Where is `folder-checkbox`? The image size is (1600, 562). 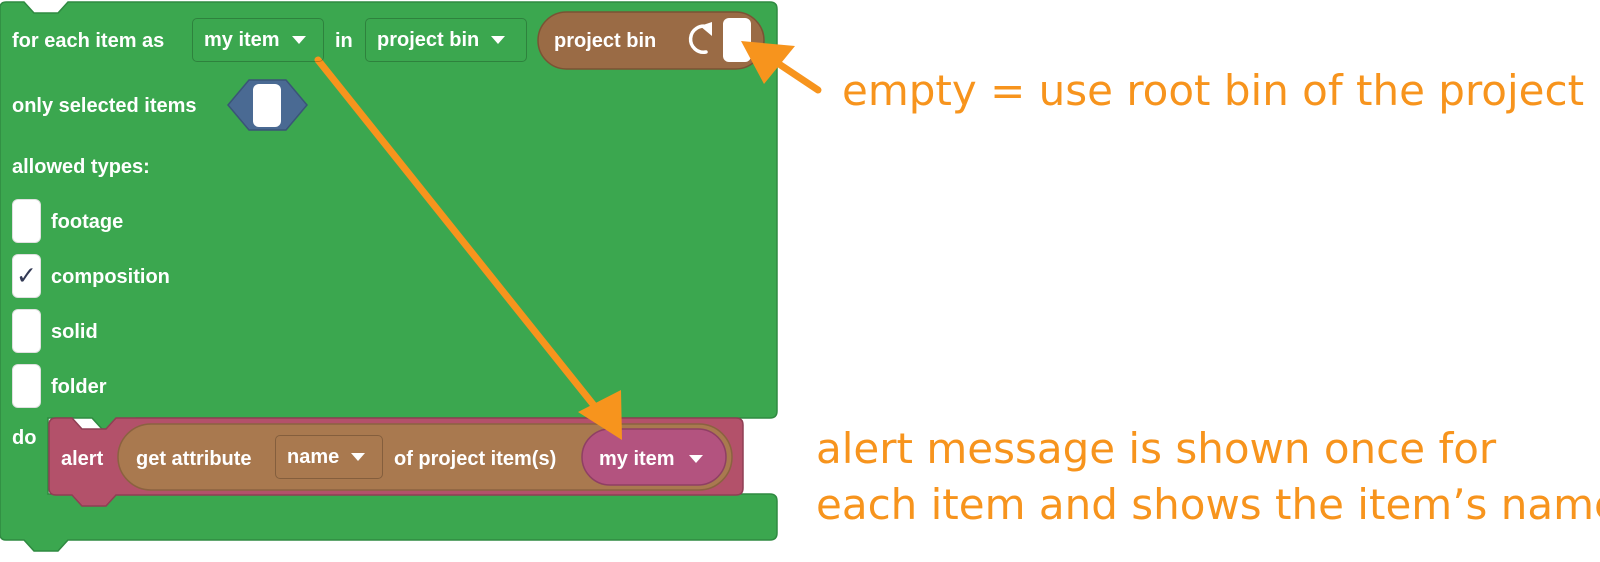
folder-checkbox is located at coordinates (26, 386).